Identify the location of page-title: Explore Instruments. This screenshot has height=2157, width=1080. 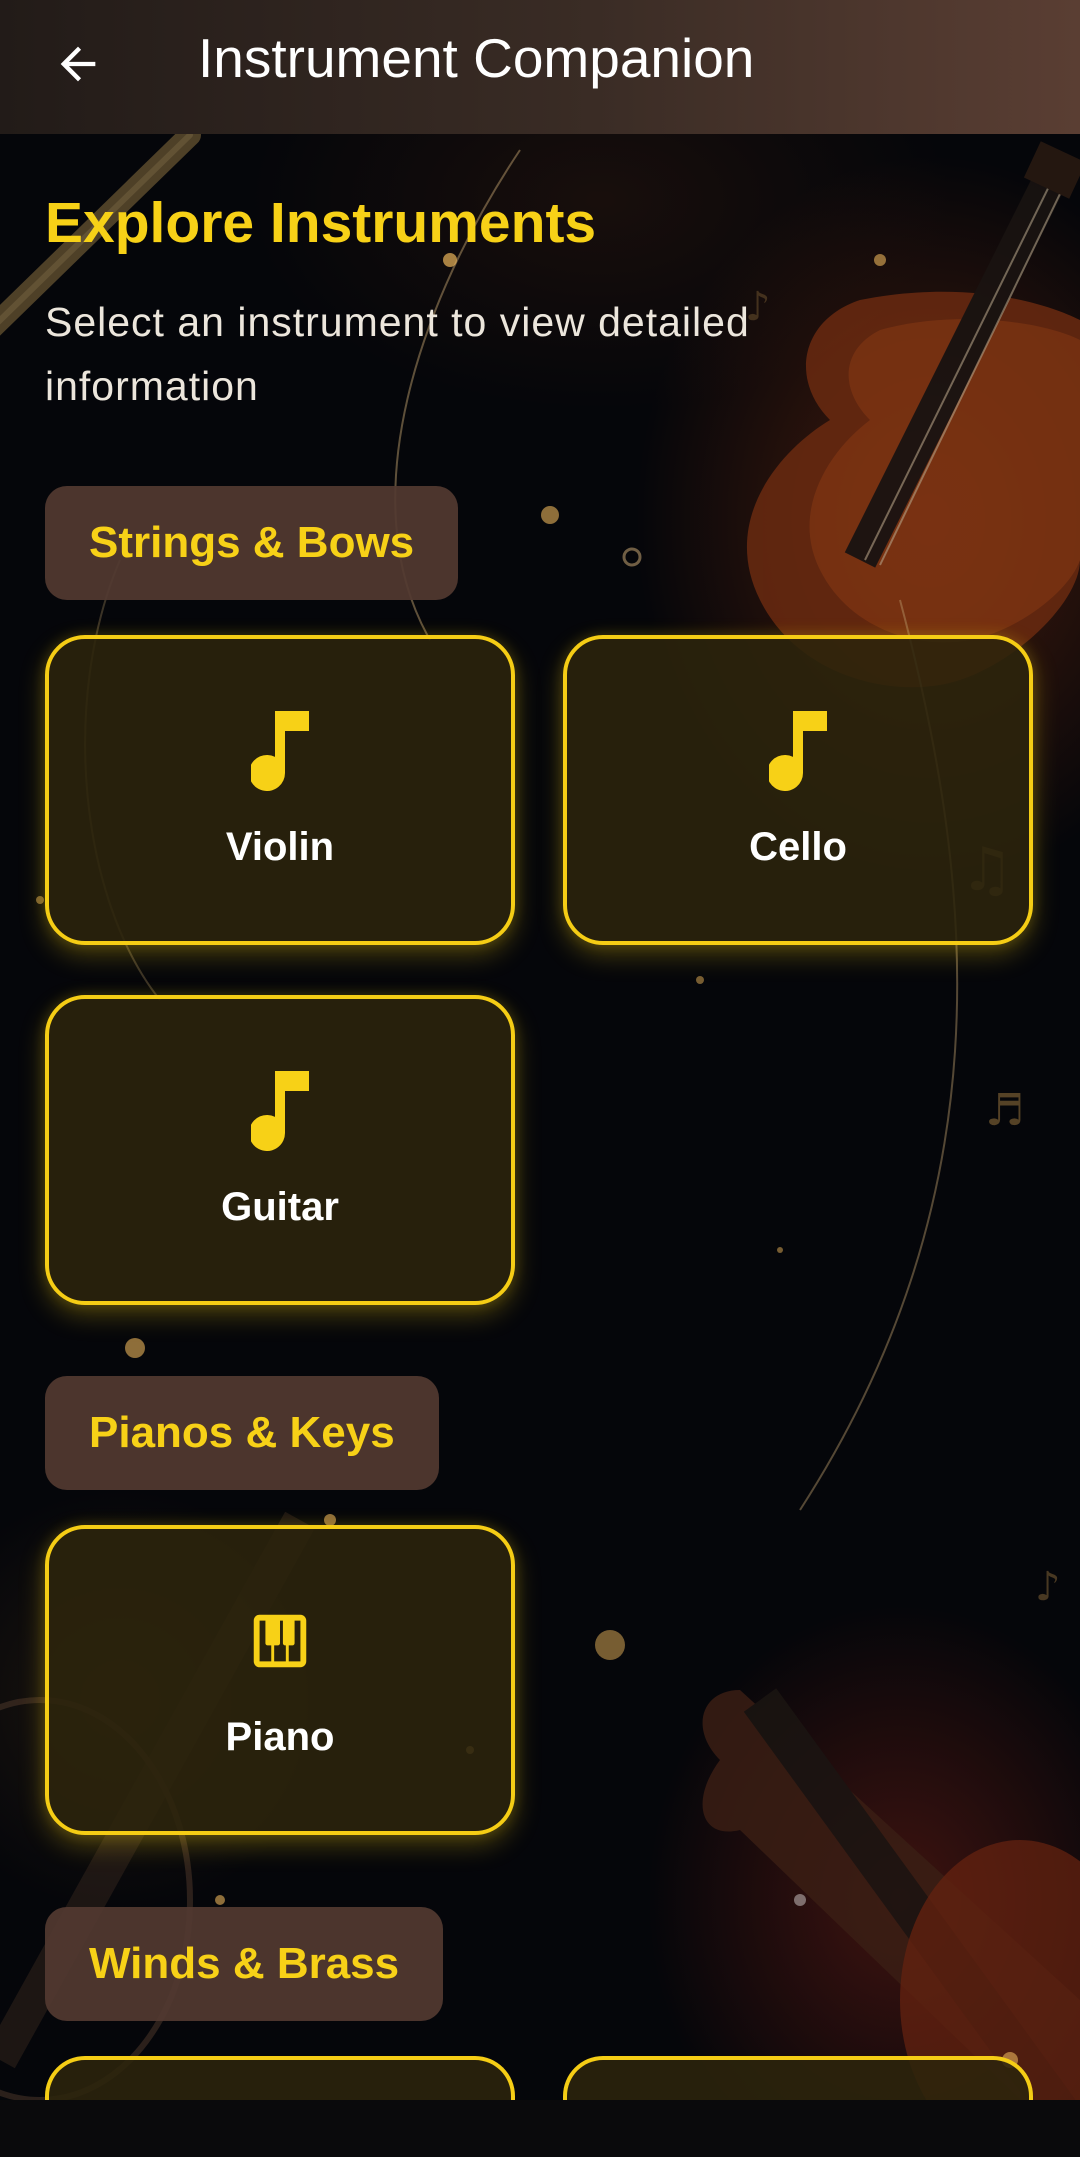
(321, 223).